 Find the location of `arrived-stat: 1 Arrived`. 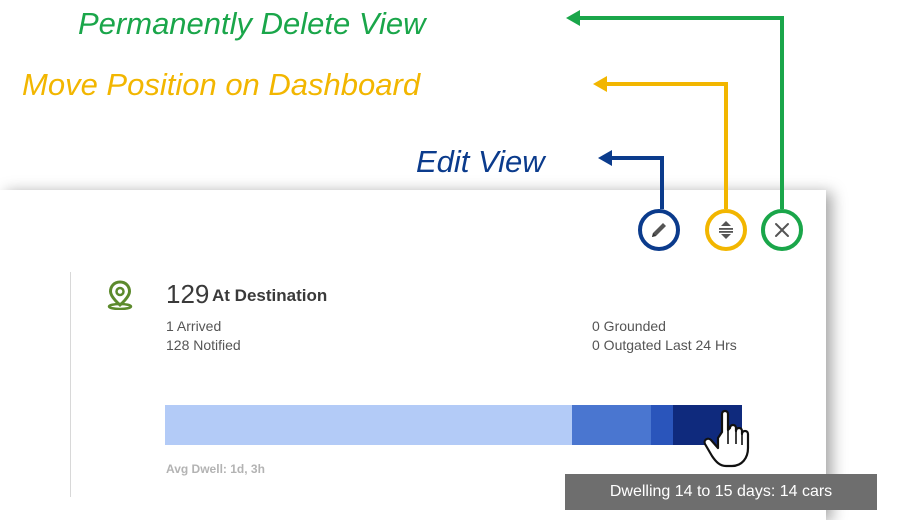

arrived-stat: 1 Arrived is located at coordinates (194, 326).